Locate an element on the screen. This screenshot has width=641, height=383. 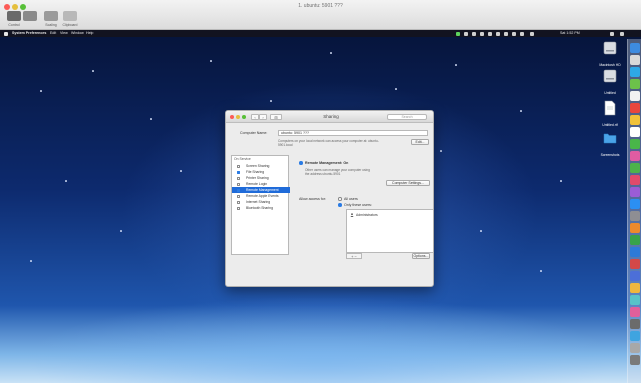
trash-icon is located at coordinates (635, 360).